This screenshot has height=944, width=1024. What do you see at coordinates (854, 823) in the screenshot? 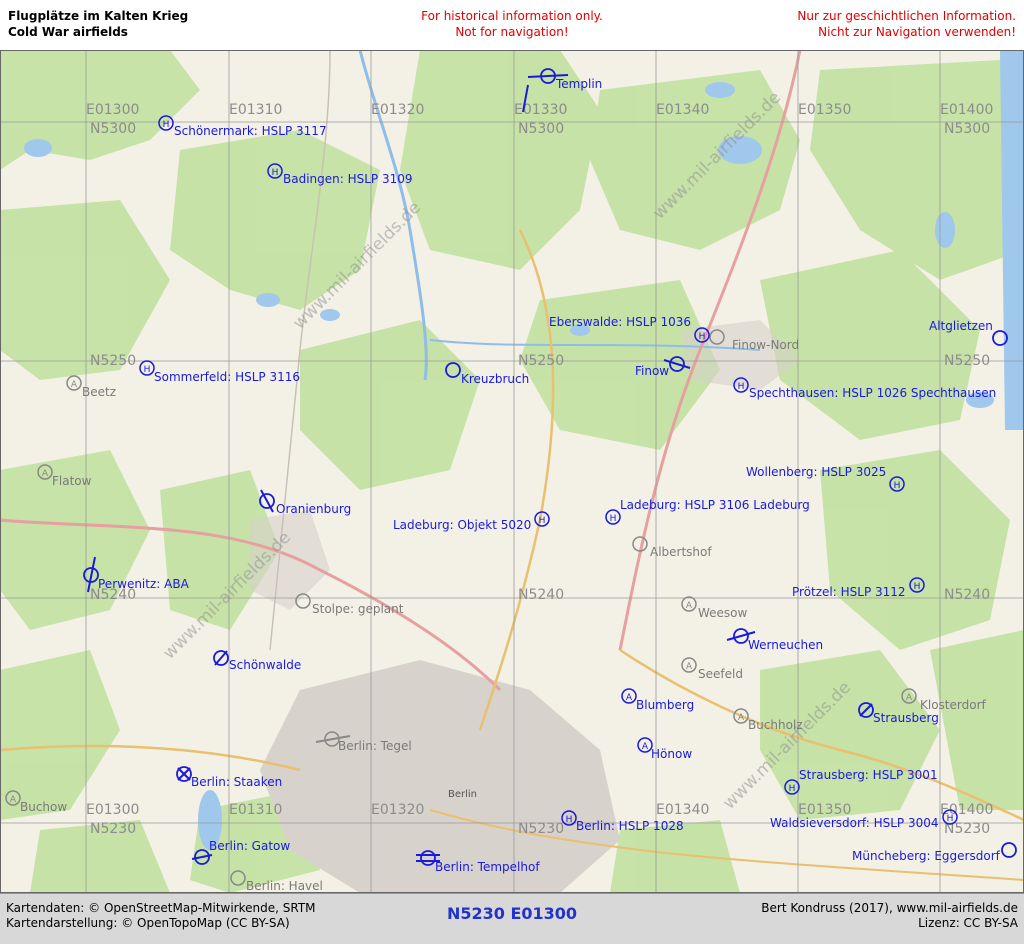
I see `airfield-label: Waldsieversdorf: HSLP 3004` at bounding box center [854, 823].